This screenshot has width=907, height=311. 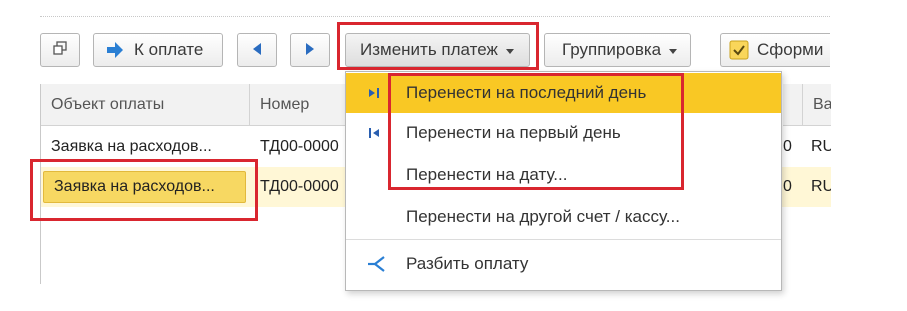 What do you see at coordinates (536, 131) in the screenshot?
I see `annotation-highlight-menu-items` at bounding box center [536, 131].